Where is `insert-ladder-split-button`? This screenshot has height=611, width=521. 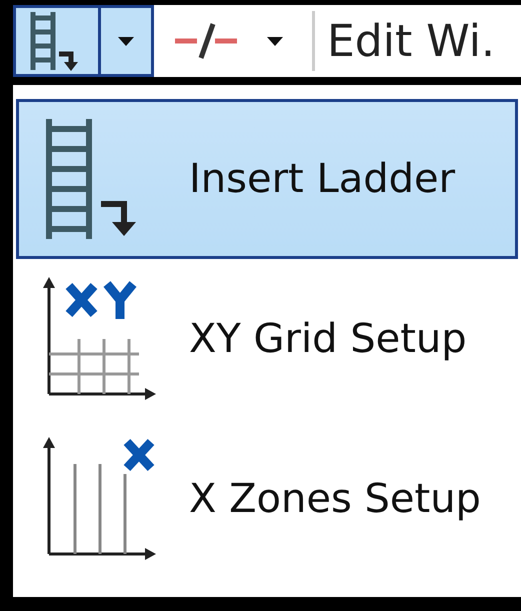
insert-ladder-split-button is located at coordinates (83, 41).